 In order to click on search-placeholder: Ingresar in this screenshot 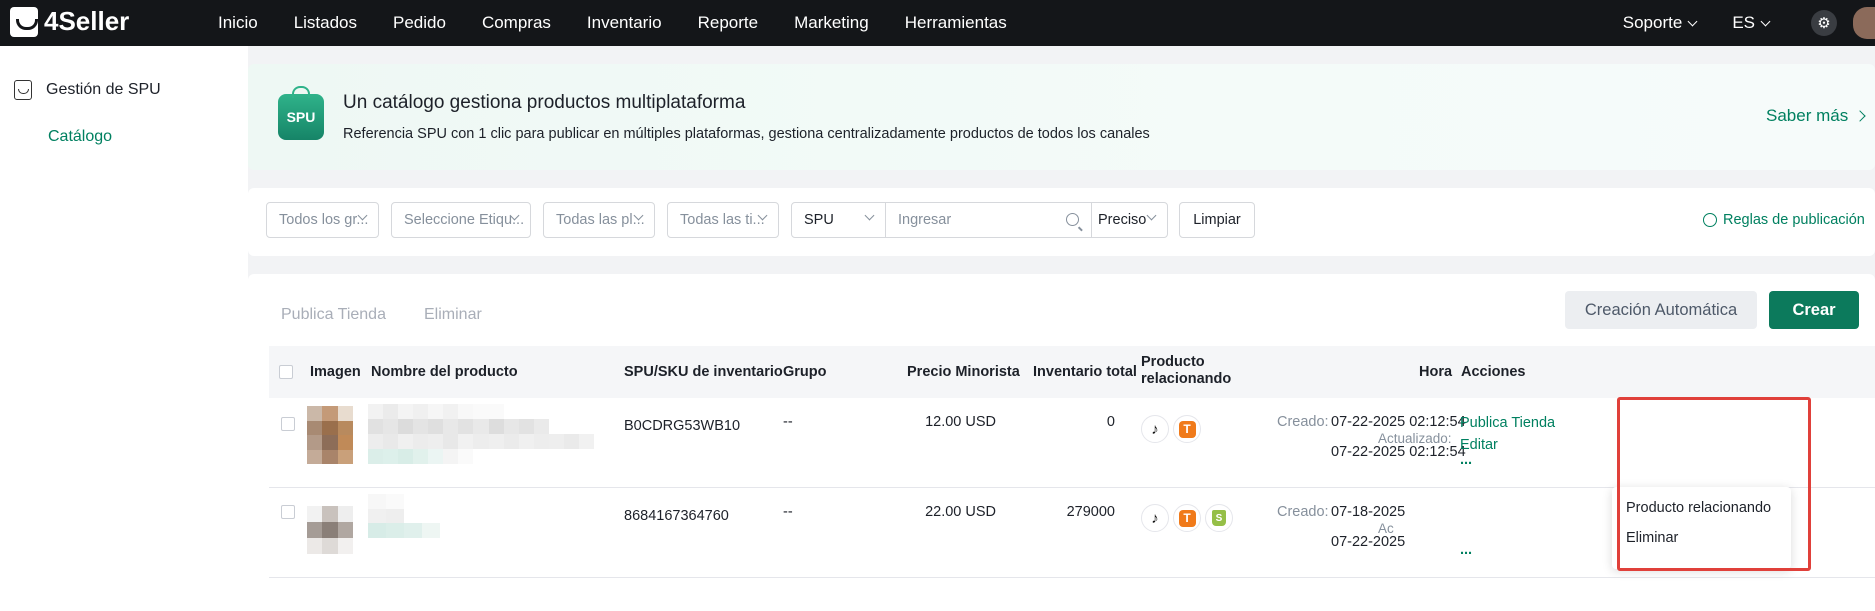, I will do `click(925, 220)`.